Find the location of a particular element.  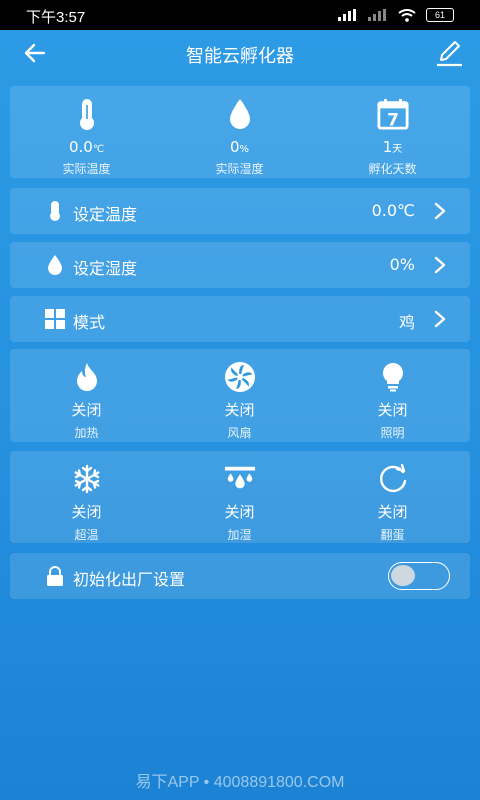

signal-icon is located at coordinates (347, 15).